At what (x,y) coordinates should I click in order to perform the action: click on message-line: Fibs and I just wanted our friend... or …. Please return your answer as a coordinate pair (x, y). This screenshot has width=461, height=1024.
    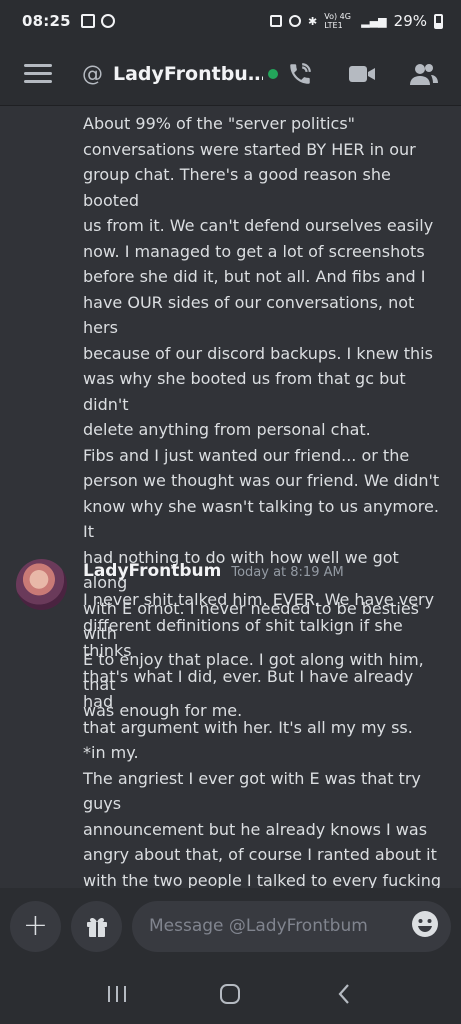
    Looking at the image, I should click on (246, 455).